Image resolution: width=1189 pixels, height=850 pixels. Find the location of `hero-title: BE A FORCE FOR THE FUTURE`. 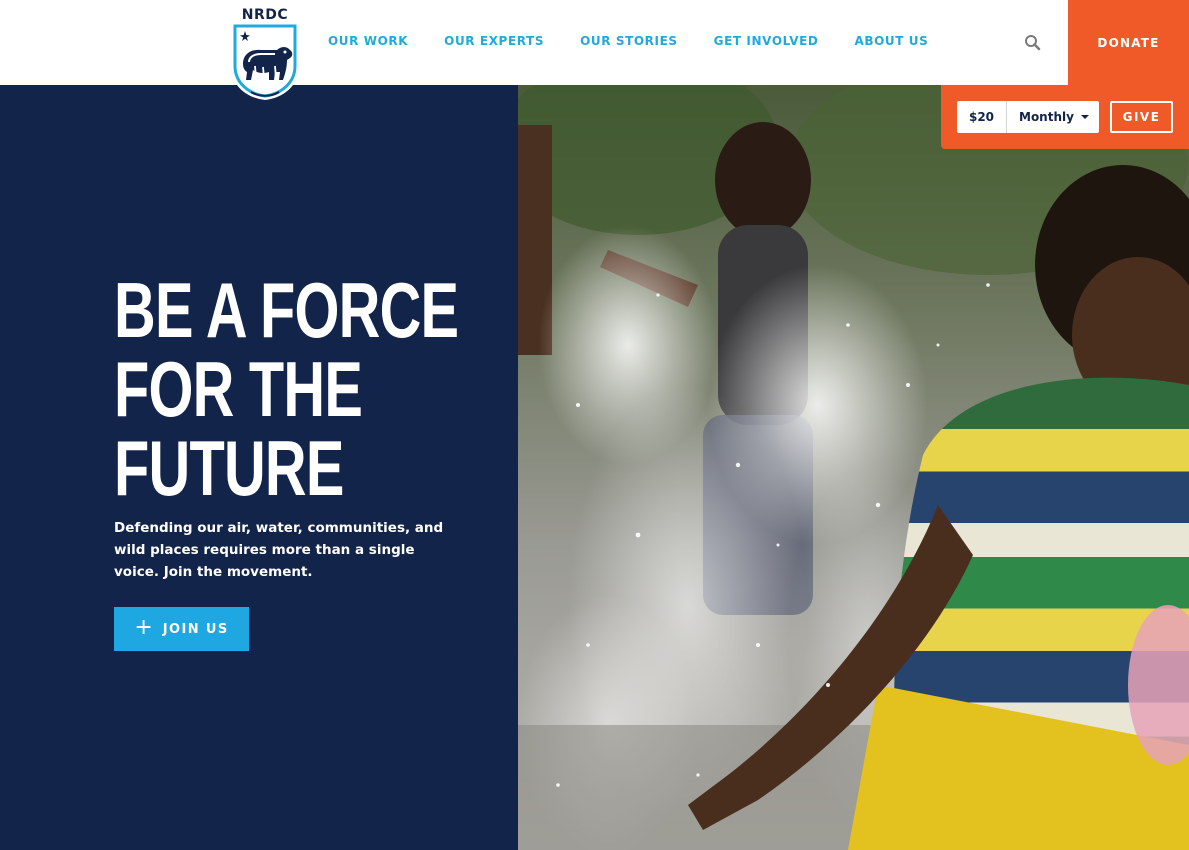

hero-title: BE A FORCE FOR THE FUTURE is located at coordinates (286, 389).